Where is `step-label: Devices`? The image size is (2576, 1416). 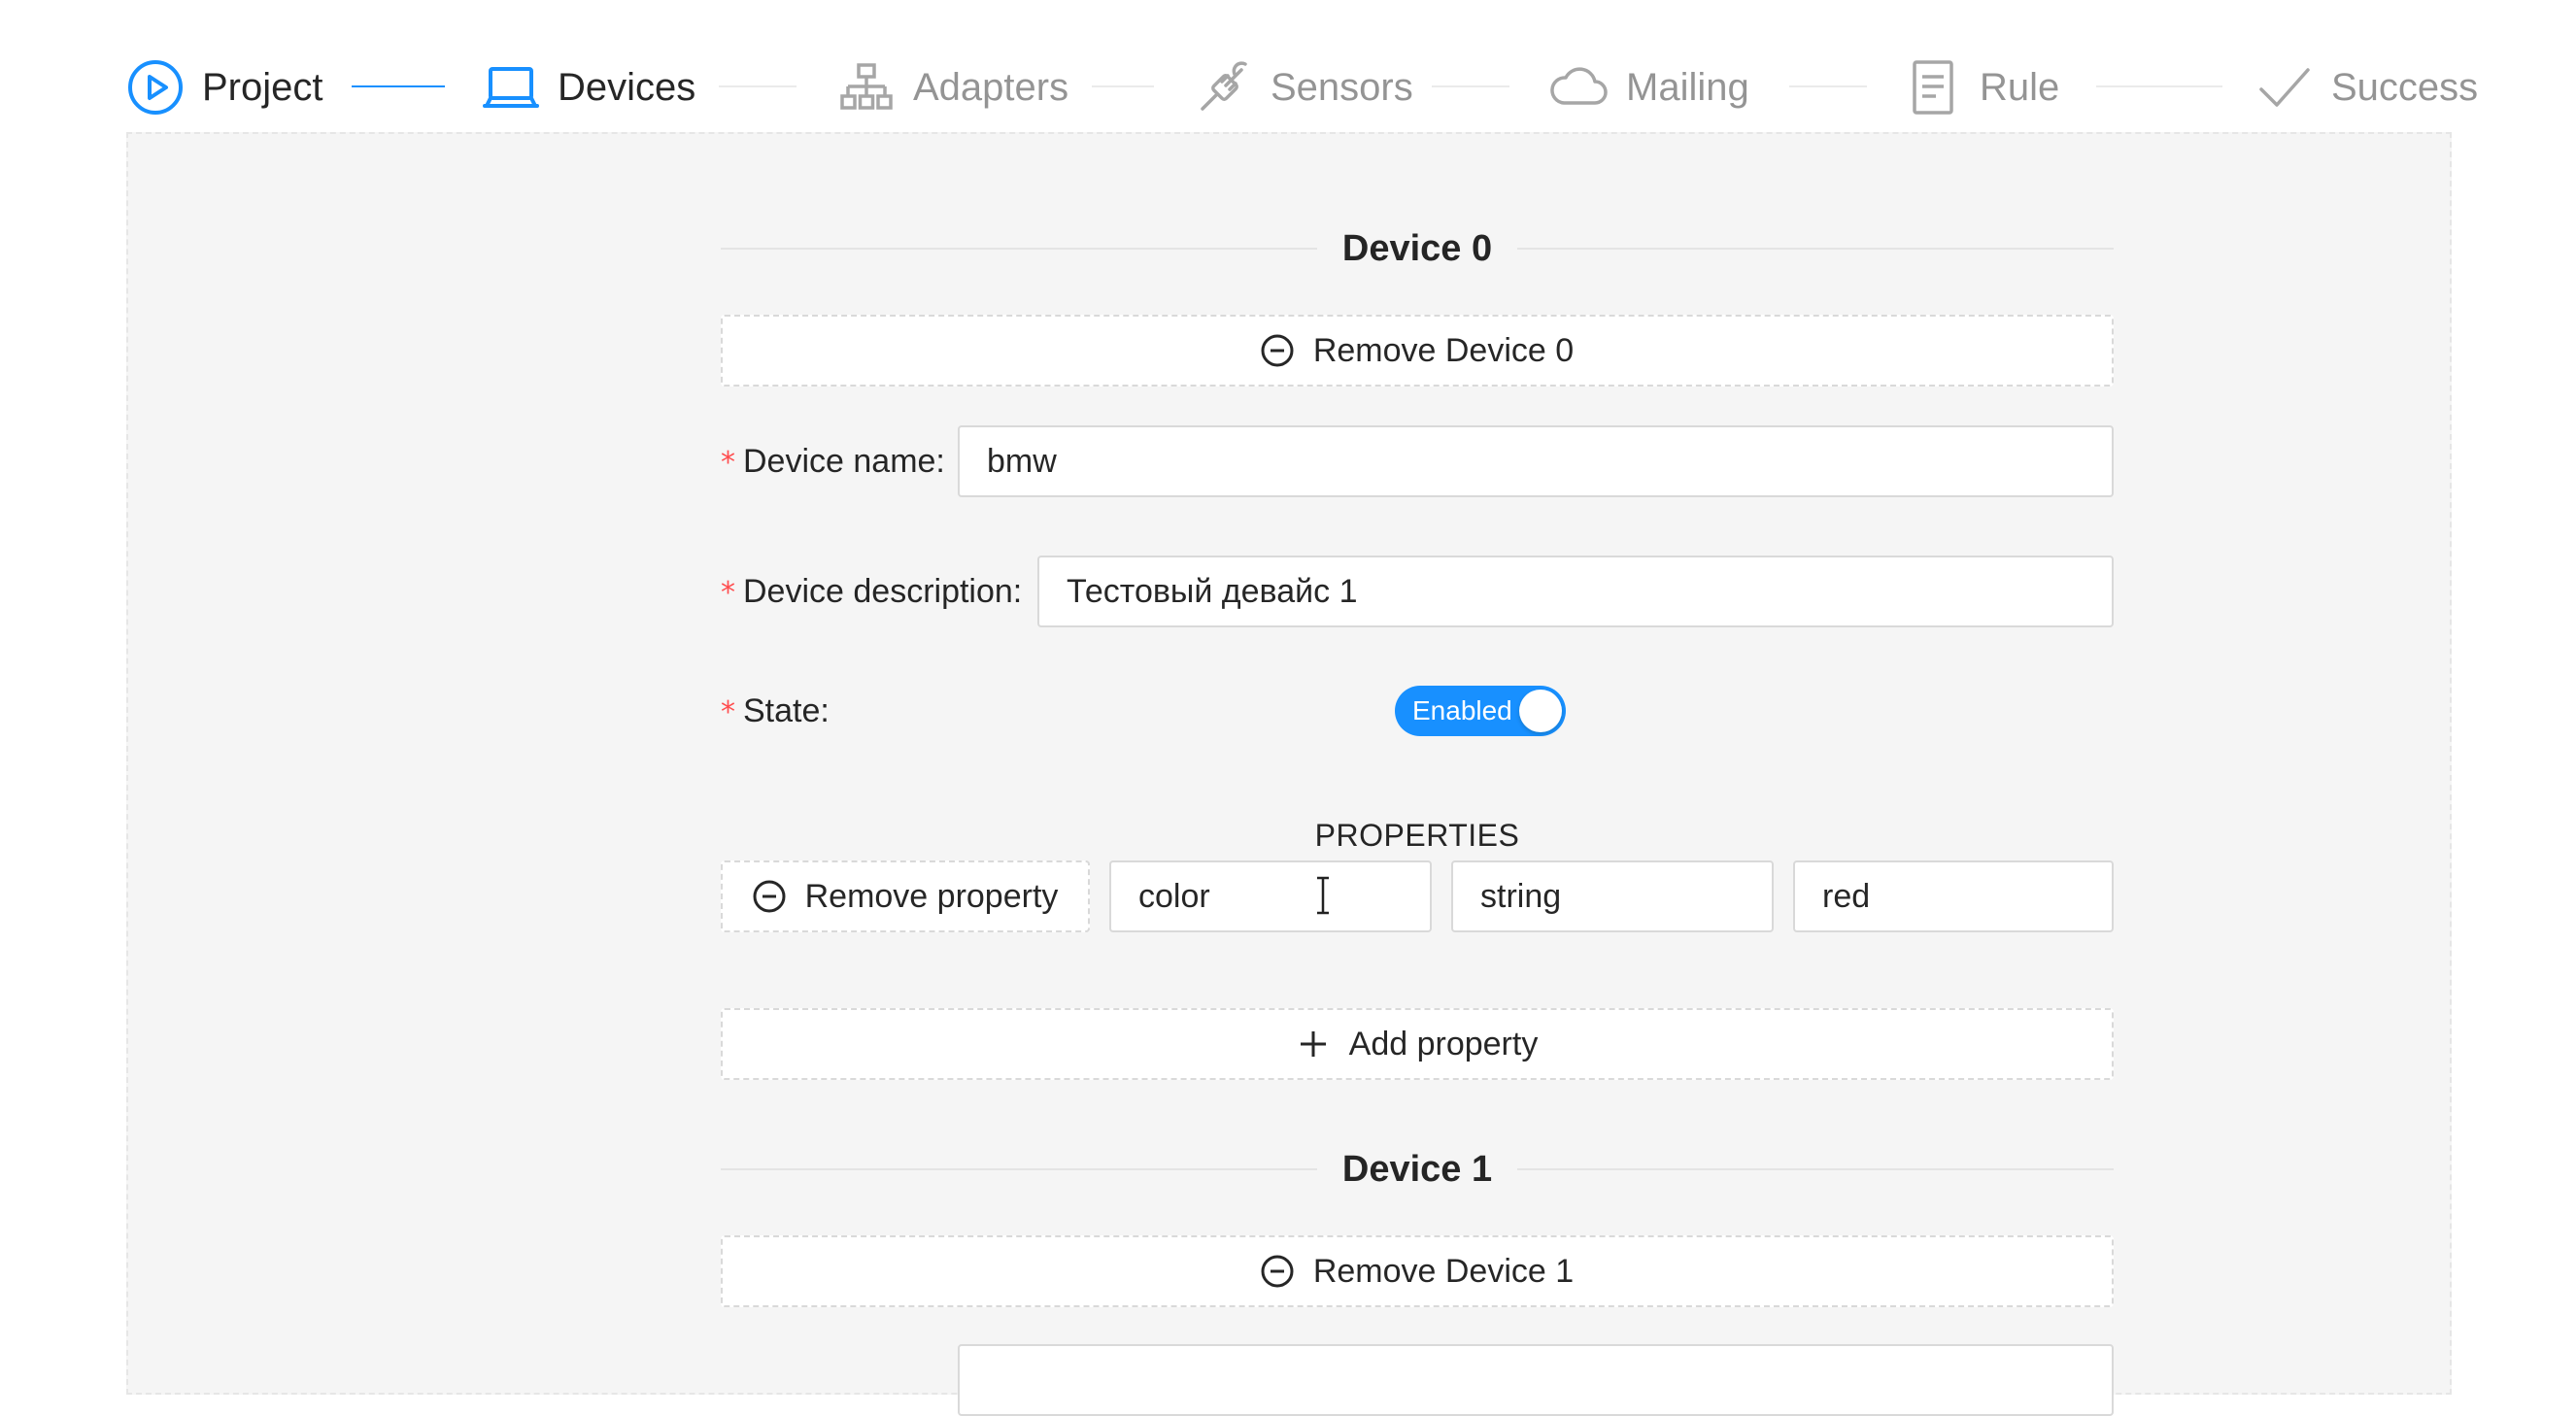
step-label: Devices is located at coordinates (627, 87).